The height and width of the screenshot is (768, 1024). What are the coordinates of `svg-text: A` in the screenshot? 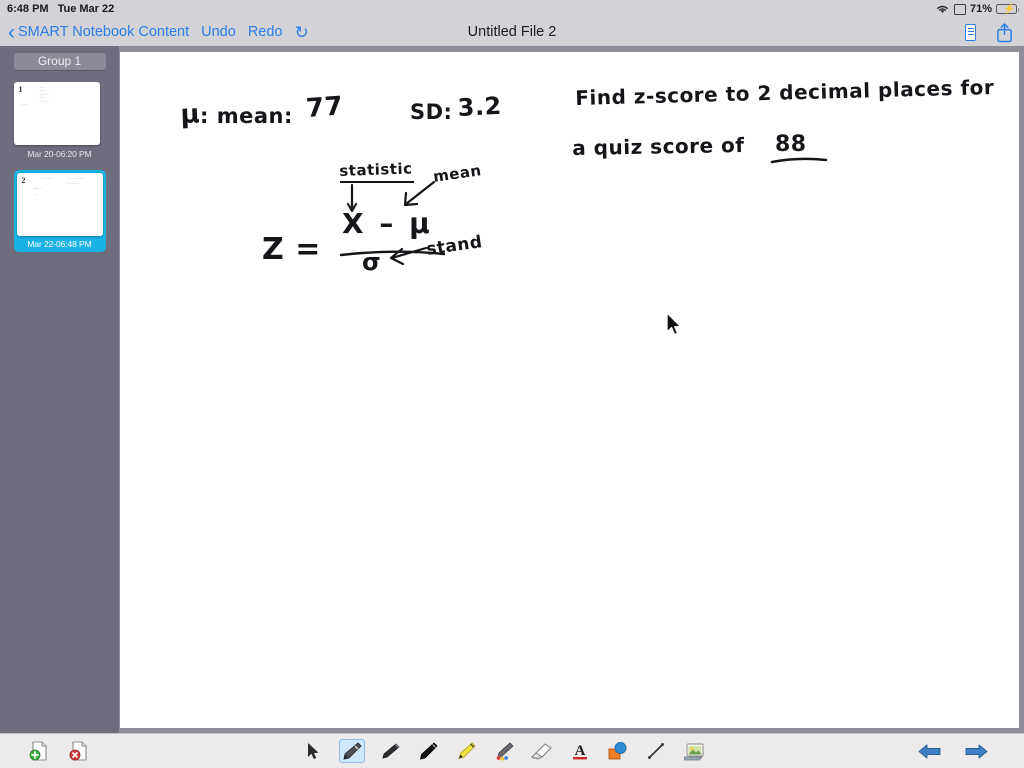 It's located at (579, 751).